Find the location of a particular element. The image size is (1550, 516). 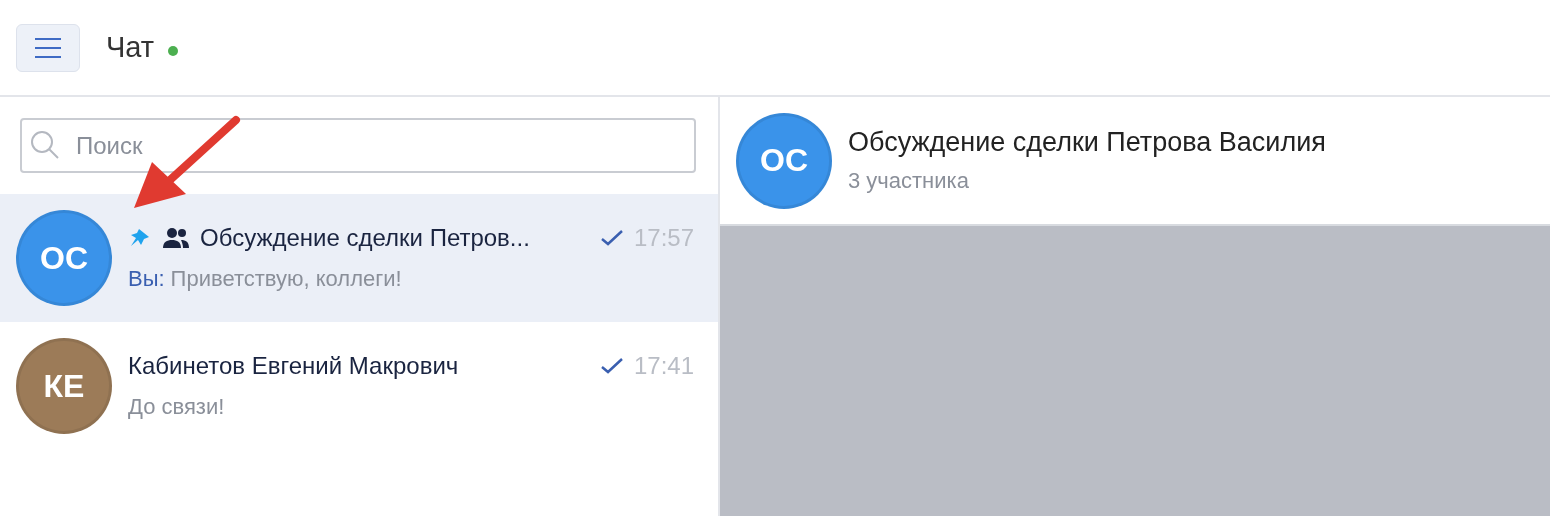

menu-icon is located at coordinates (48, 47).